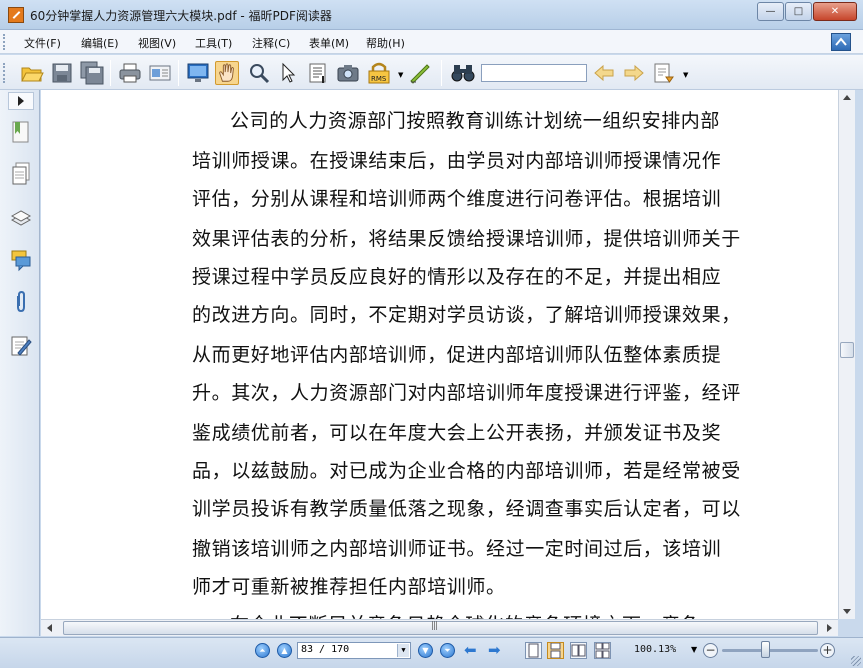 The height and width of the screenshot is (668, 863). I want to click on window-controls: — □ ✕, so click(807, 11).